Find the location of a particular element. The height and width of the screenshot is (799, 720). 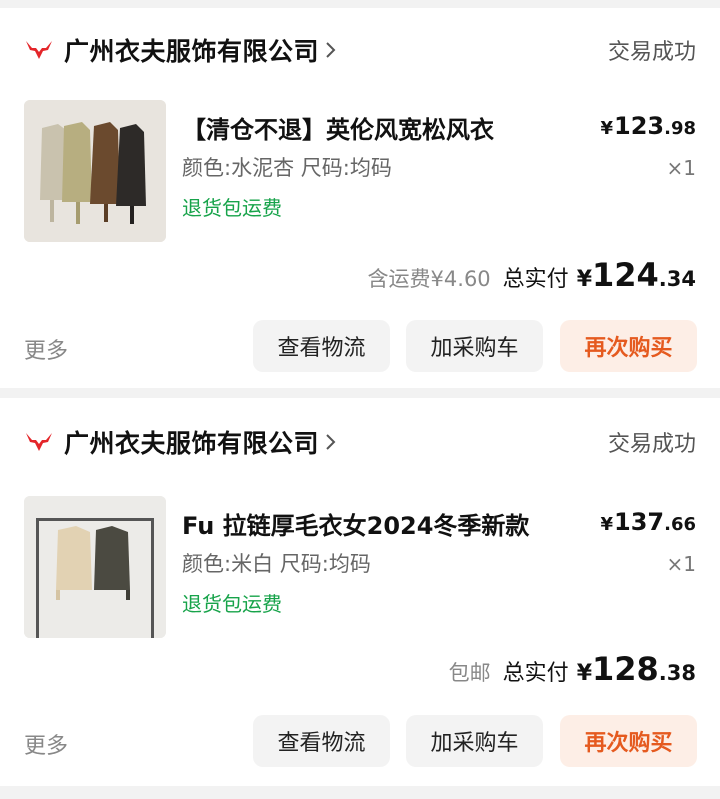

shipping-note: 包邮 is located at coordinates (469, 673).